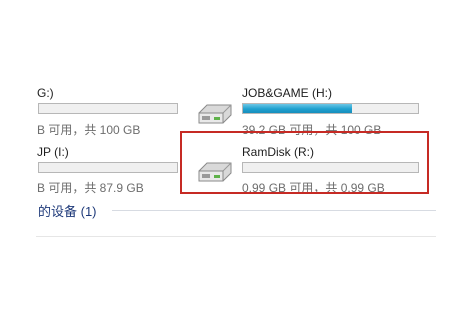  What do you see at coordinates (108, 108) in the screenshot?
I see `drive-g-usage-bar` at bounding box center [108, 108].